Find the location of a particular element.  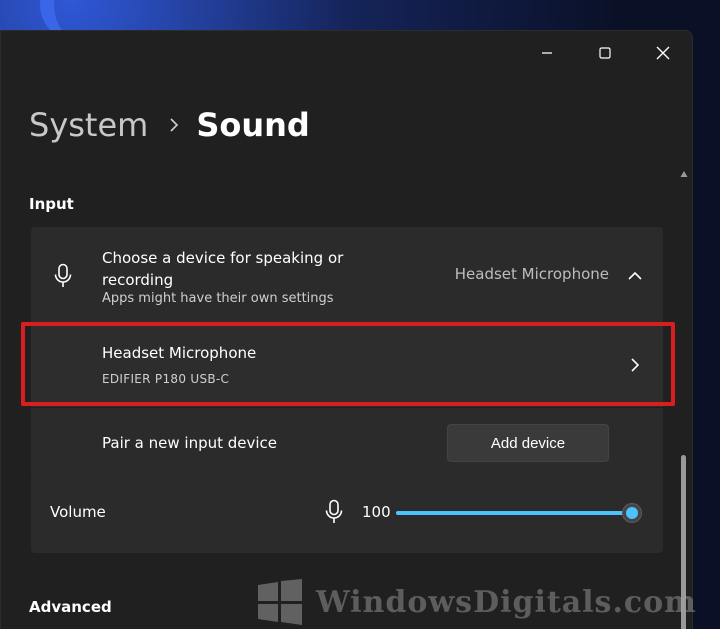

selected-input-device: Headset Microphone is located at coordinates (531, 274).